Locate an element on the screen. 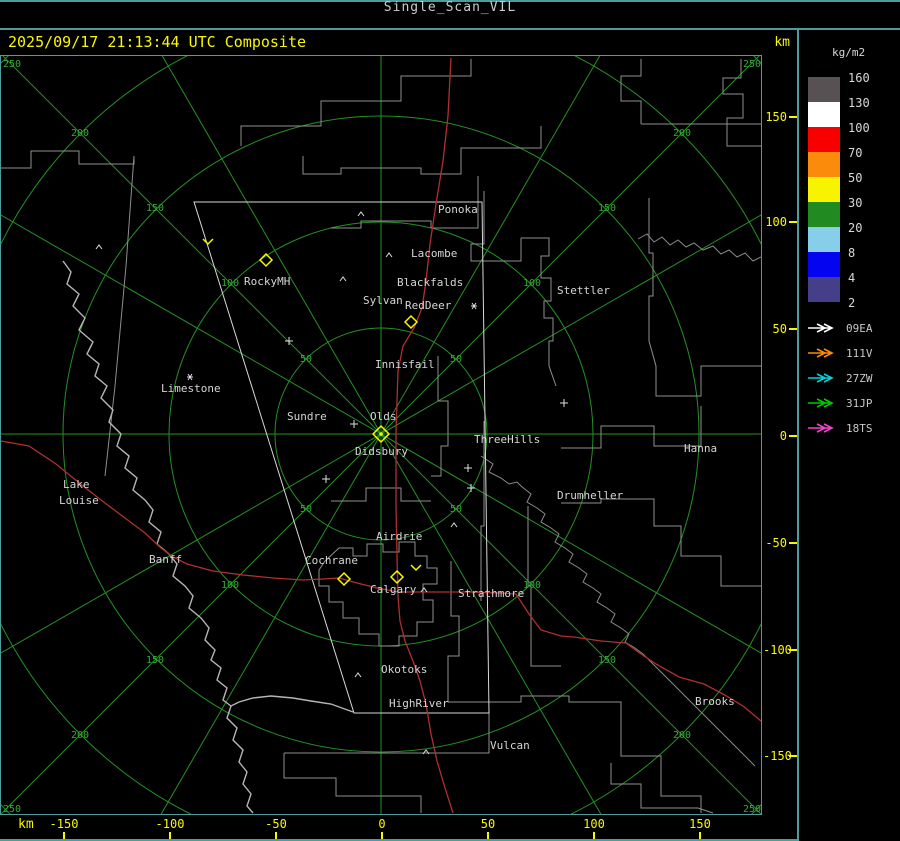  city-label: RockyMH is located at coordinates (267, 281).